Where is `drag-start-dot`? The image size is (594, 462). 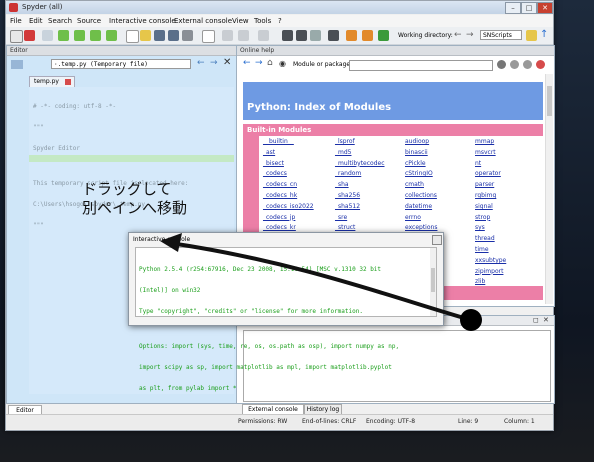 drag-start-dot is located at coordinates (471, 320).